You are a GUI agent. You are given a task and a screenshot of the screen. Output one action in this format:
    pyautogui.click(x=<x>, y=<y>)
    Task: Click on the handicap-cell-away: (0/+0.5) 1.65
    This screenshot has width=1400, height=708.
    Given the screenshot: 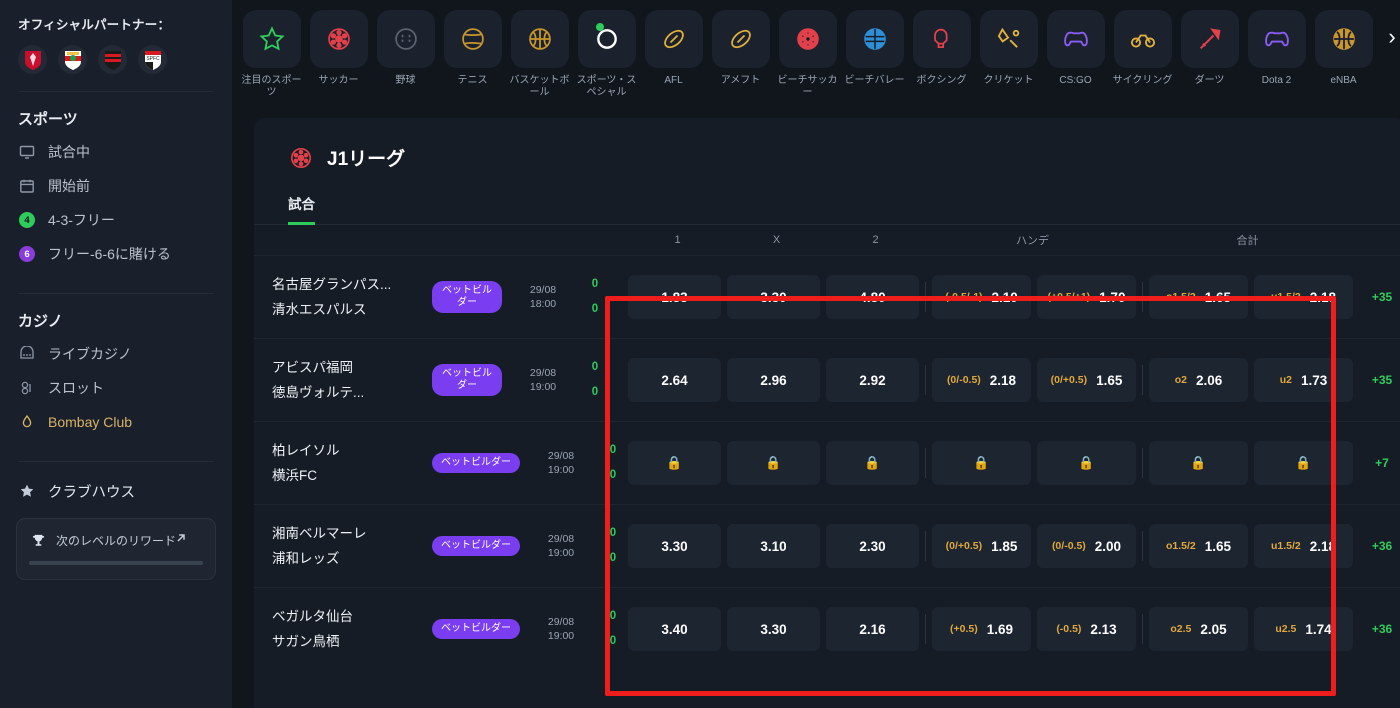 What is the action you would take?
    pyautogui.click(x=1086, y=380)
    